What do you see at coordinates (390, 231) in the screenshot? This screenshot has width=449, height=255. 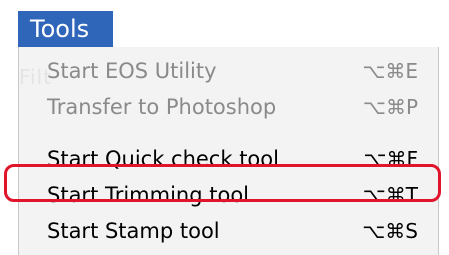 I see `menu-item-shortcut: ⌥⌘S` at bounding box center [390, 231].